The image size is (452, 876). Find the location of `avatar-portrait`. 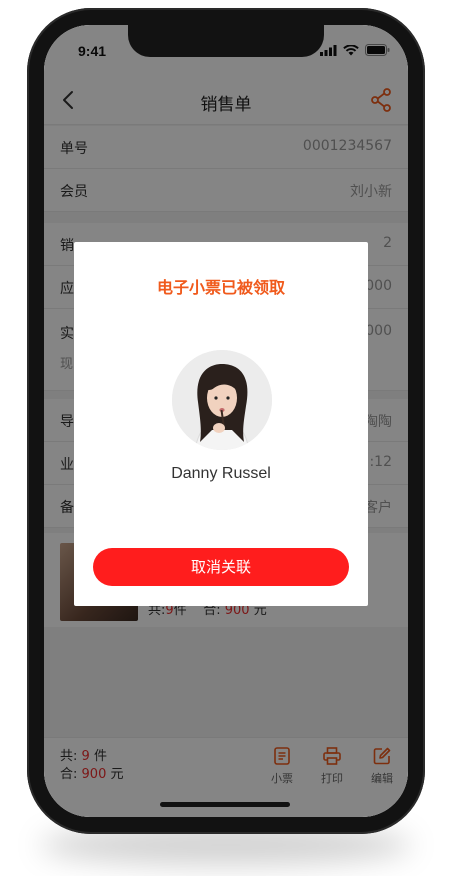

avatar-portrait is located at coordinates (222, 400).